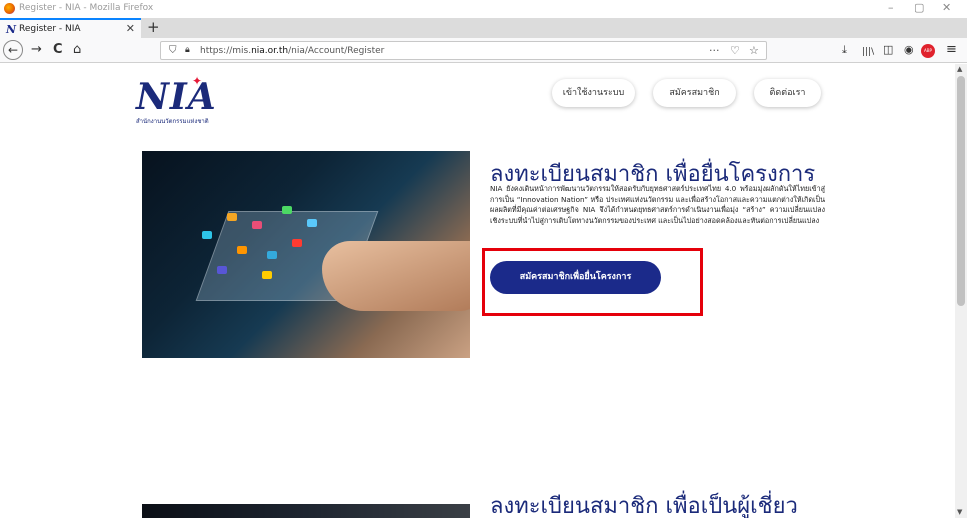  What do you see at coordinates (270, 51) in the screenshot?
I see `url-domain: nia.or.th` at bounding box center [270, 51].